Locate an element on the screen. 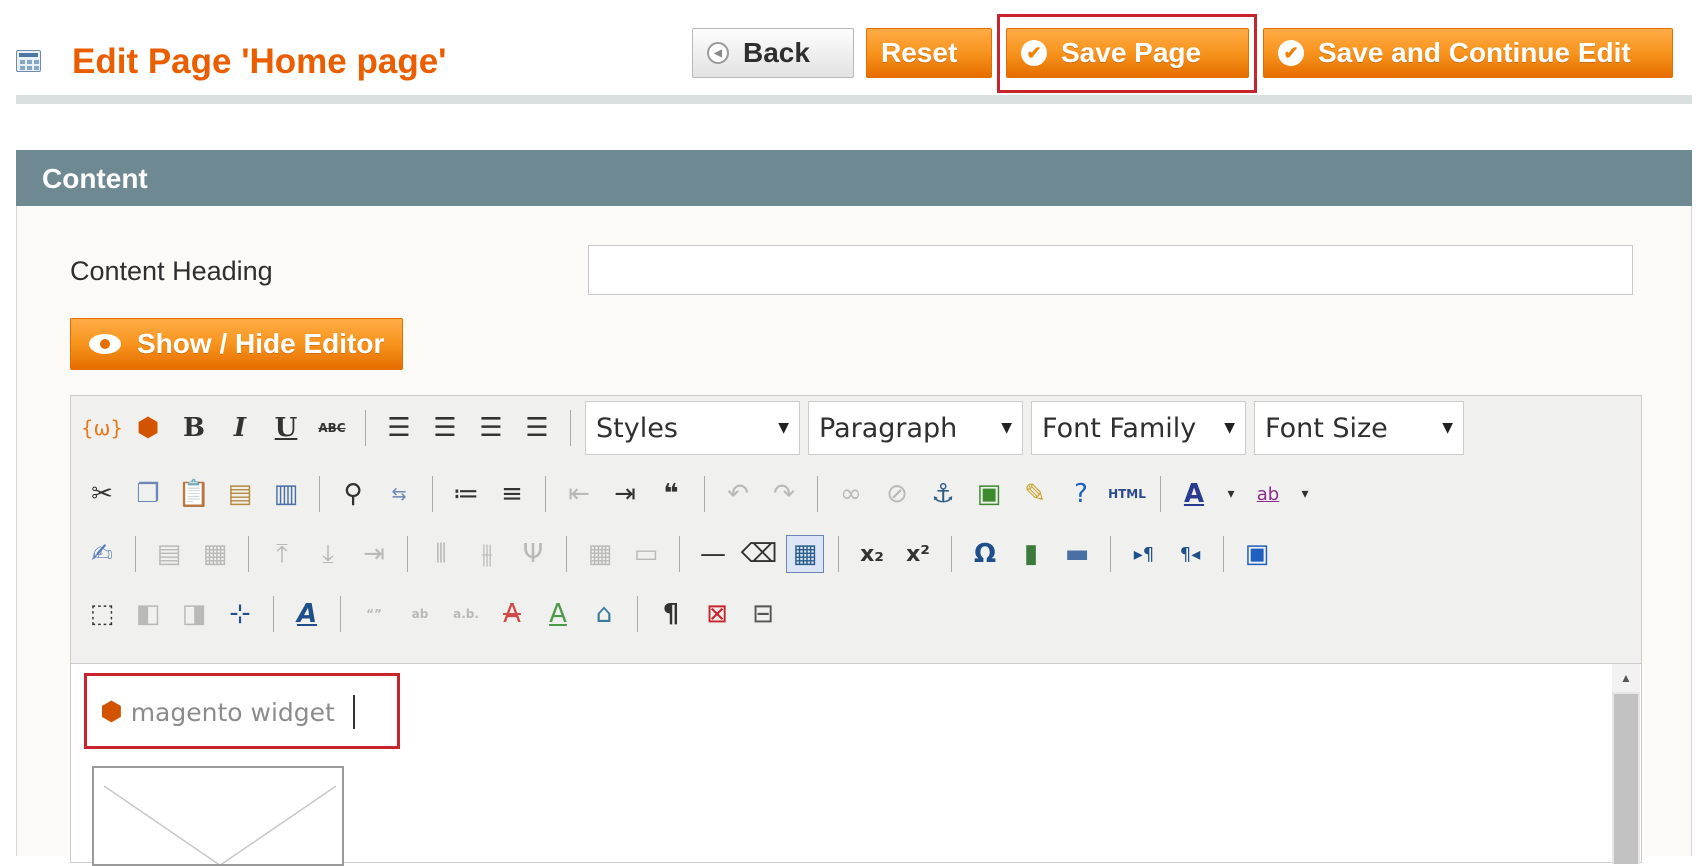  delete-row-icon: ⇥ is located at coordinates (374, 554).